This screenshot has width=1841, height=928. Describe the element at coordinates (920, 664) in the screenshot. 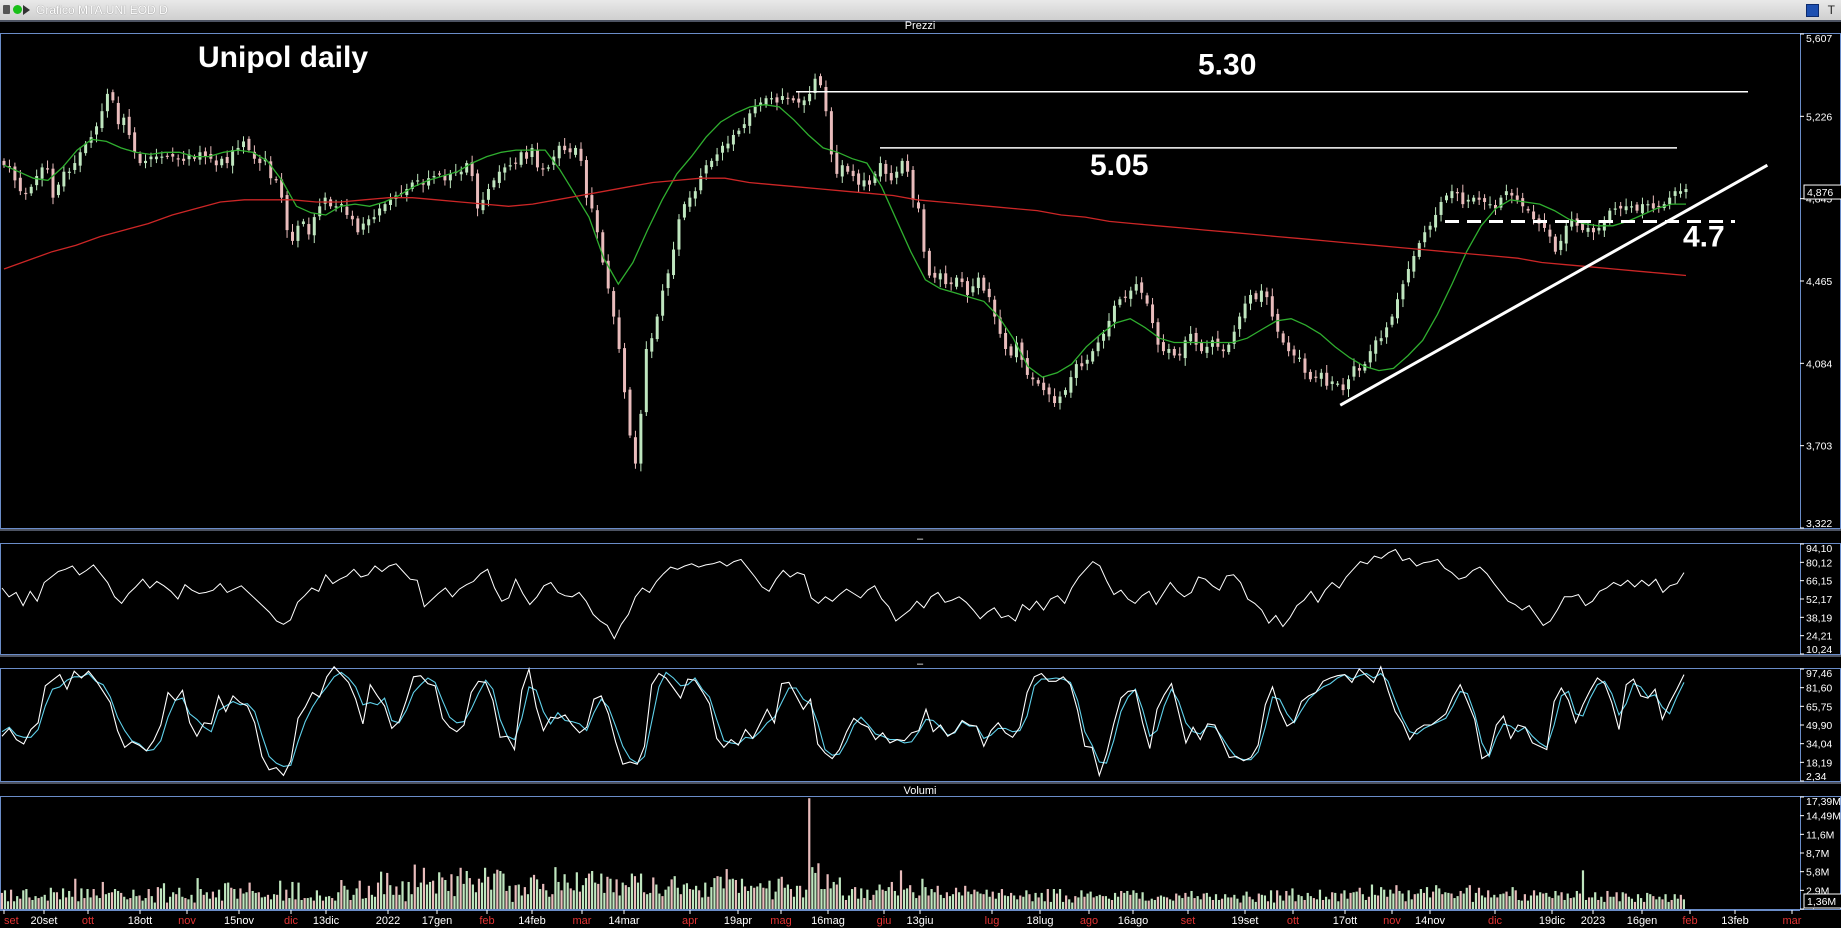

I see `stoch-panel-label: –` at that location.